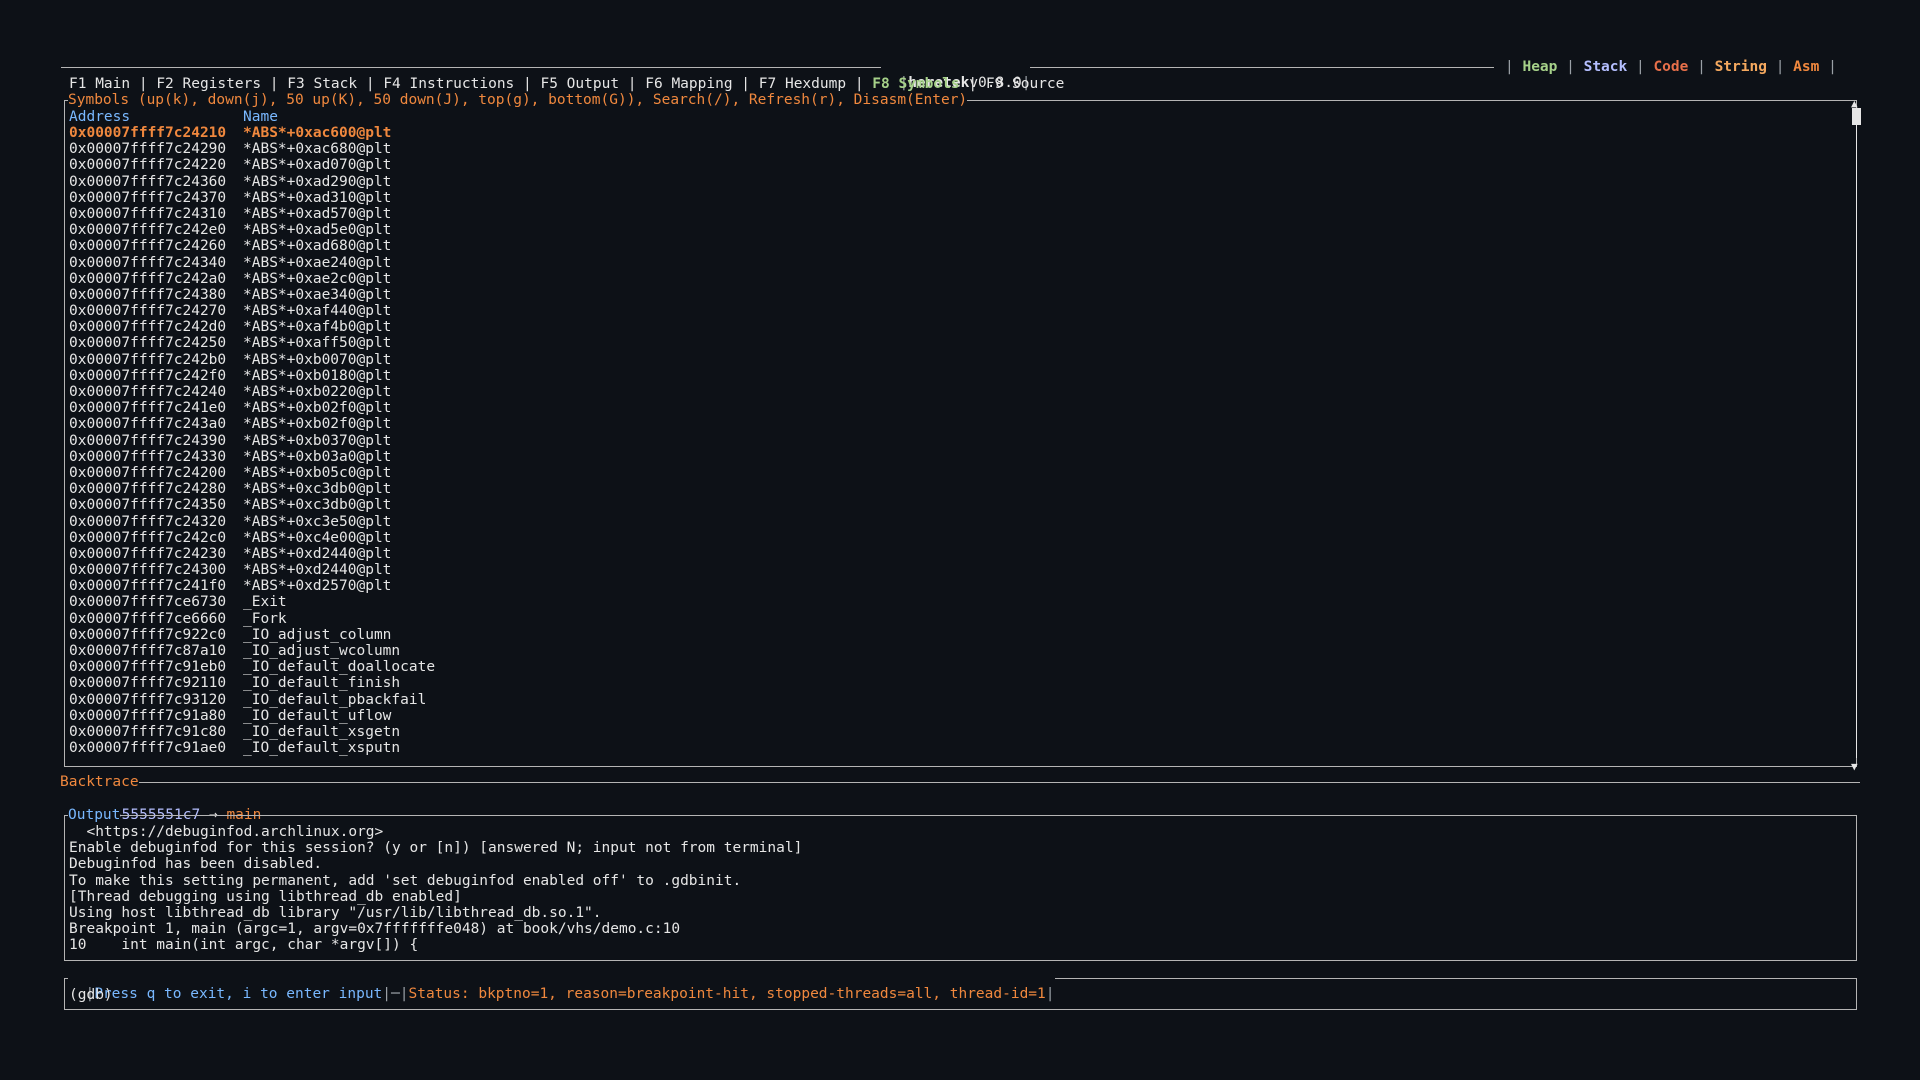 The height and width of the screenshot is (1080, 1920). Describe the element at coordinates (100, 117) in the screenshot. I see `column-header-address: Address` at that location.